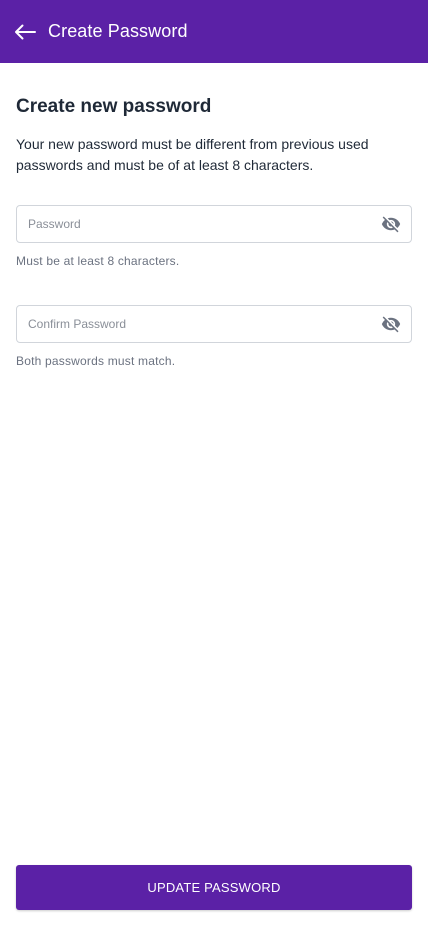  I want to click on confirm-password-visibility-toggle, so click(391, 324).